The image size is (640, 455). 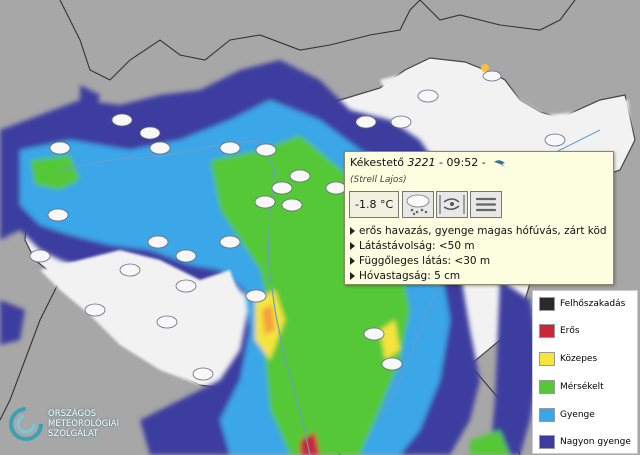 I want to click on observation-line: Látástávolság: <50 m, so click(x=478, y=246).